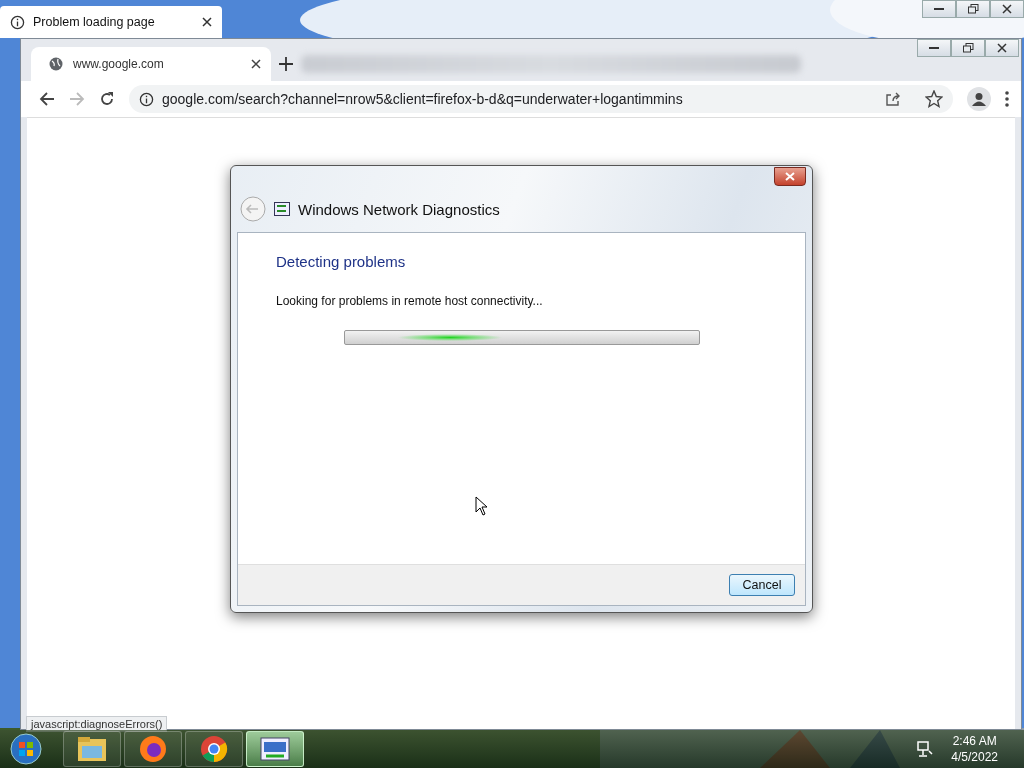 This screenshot has width=1024, height=768. I want to click on browser-tab: Problem loading page, so click(111, 22).